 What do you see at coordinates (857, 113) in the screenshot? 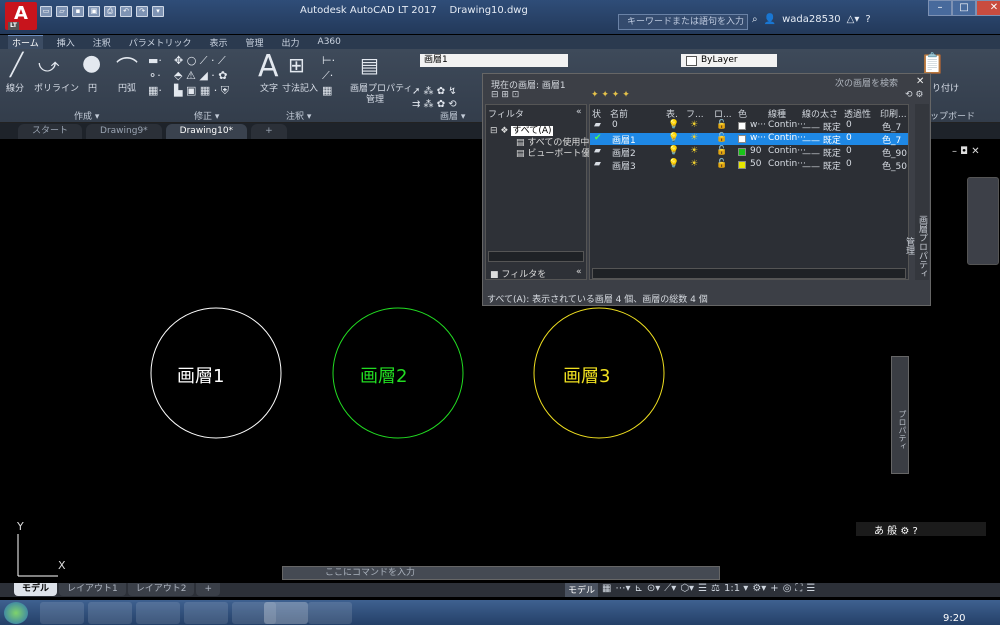
I see `col-transparency: 透過性` at bounding box center [857, 113].